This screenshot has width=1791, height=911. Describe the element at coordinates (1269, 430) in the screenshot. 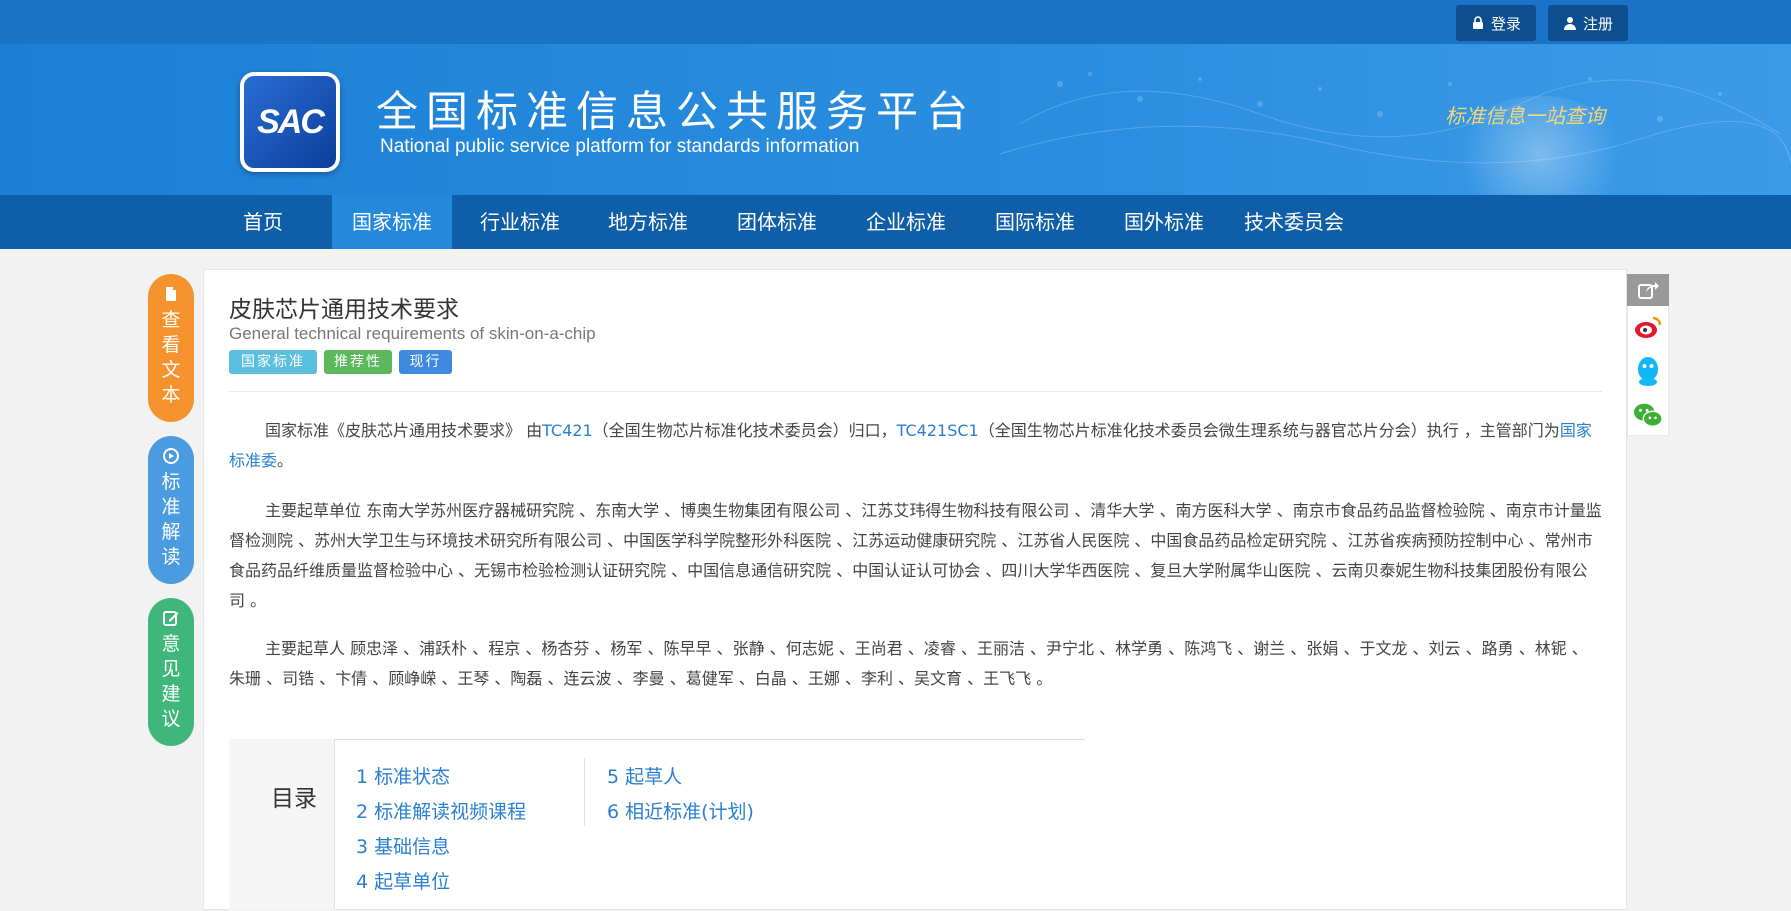

I see `p1-mid2: （全国生物芯片标准化技术委员会微生理系统与器官芯片分会）执行 ，主管部门为` at that location.